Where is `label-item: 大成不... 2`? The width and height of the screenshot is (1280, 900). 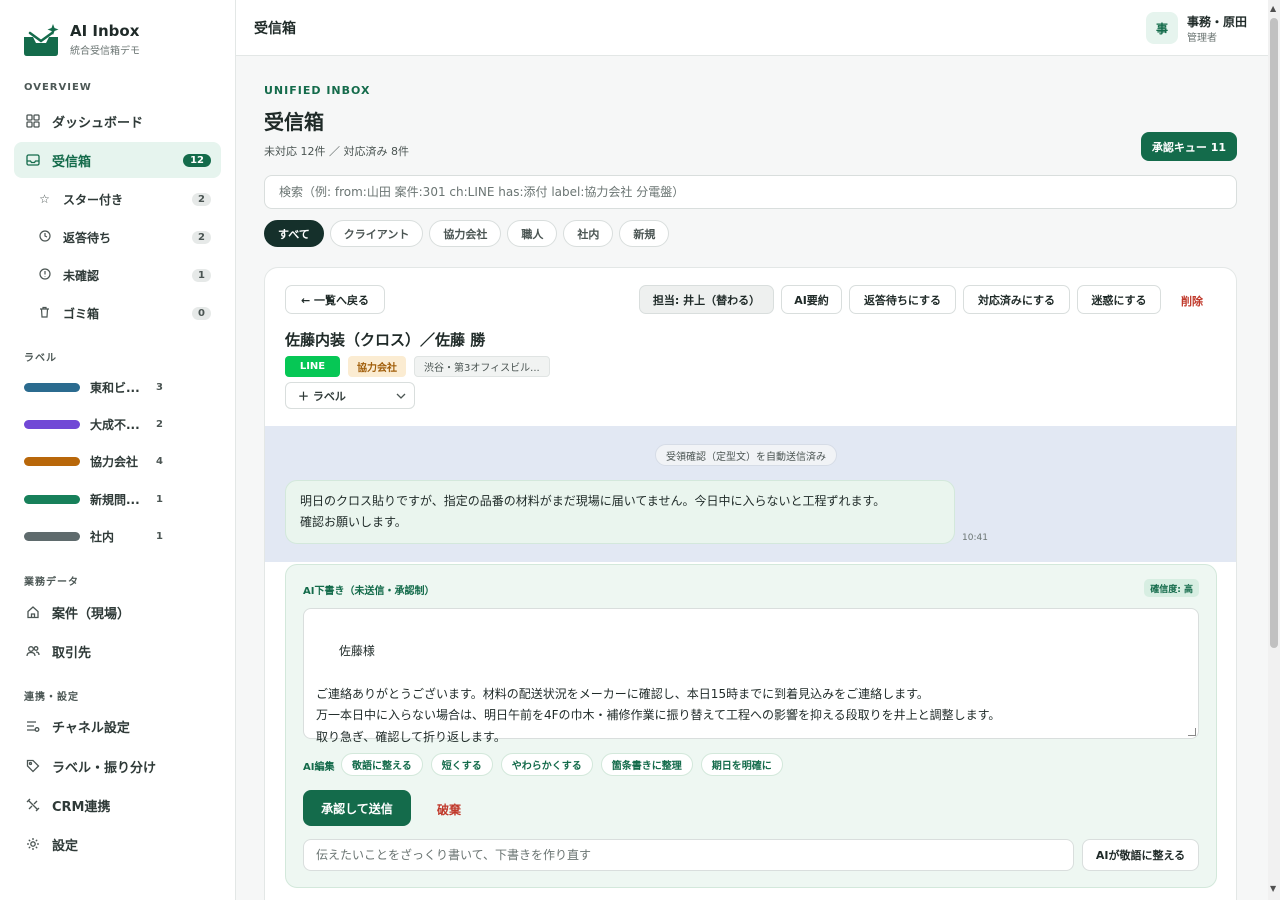
label-item: 大成不... 2 is located at coordinates (119, 424).